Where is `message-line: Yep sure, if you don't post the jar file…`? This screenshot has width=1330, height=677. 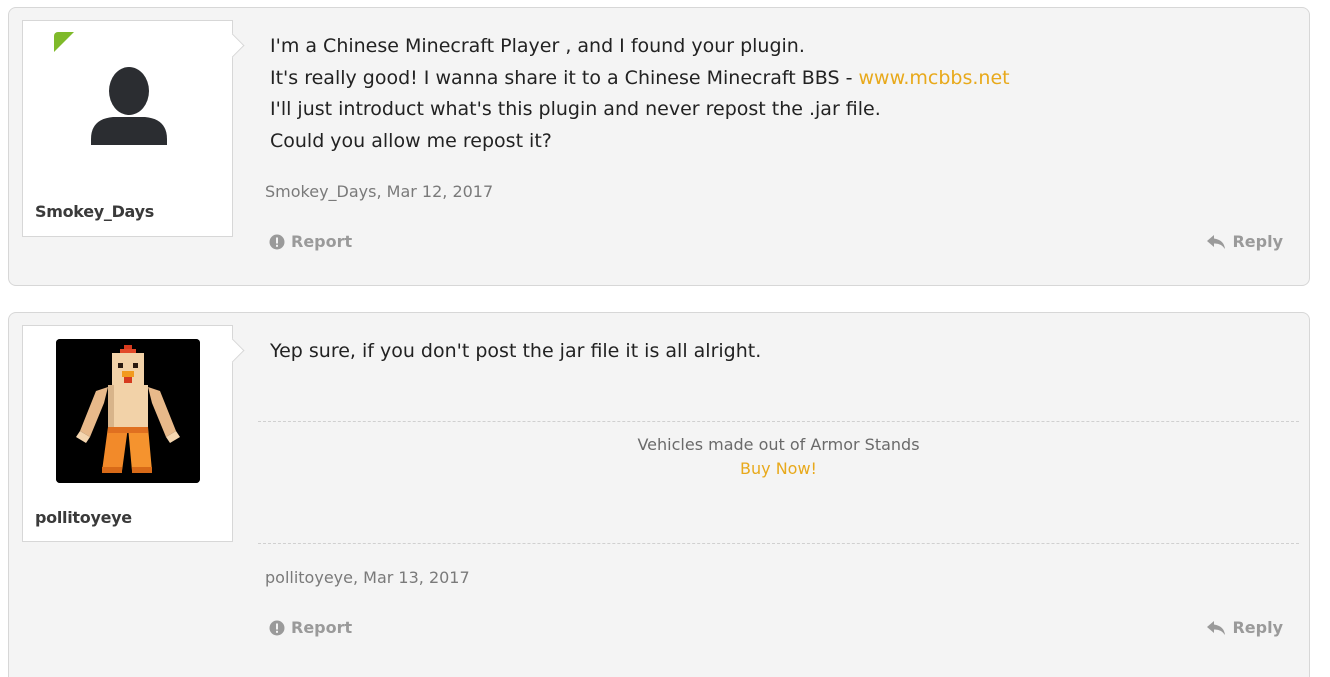
message-line: Yep sure, if you don't post the jar file… is located at coordinates (516, 351).